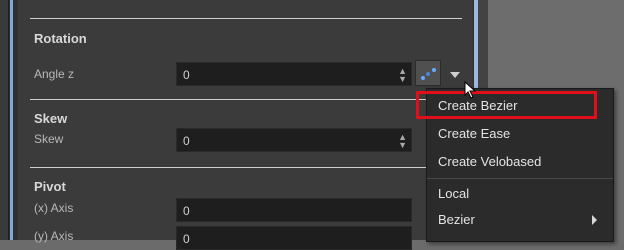 The width and height of the screenshot is (624, 250). Describe the element at coordinates (456, 219) in the screenshot. I see `menu-item-label: Bezier` at that location.